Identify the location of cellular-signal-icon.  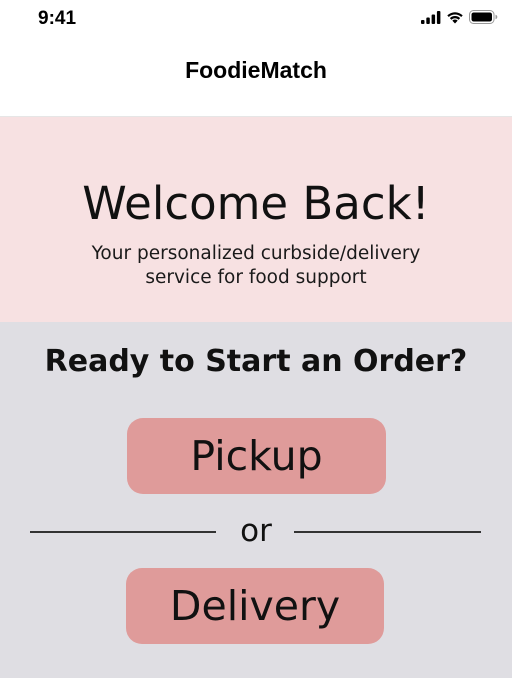
(431, 19).